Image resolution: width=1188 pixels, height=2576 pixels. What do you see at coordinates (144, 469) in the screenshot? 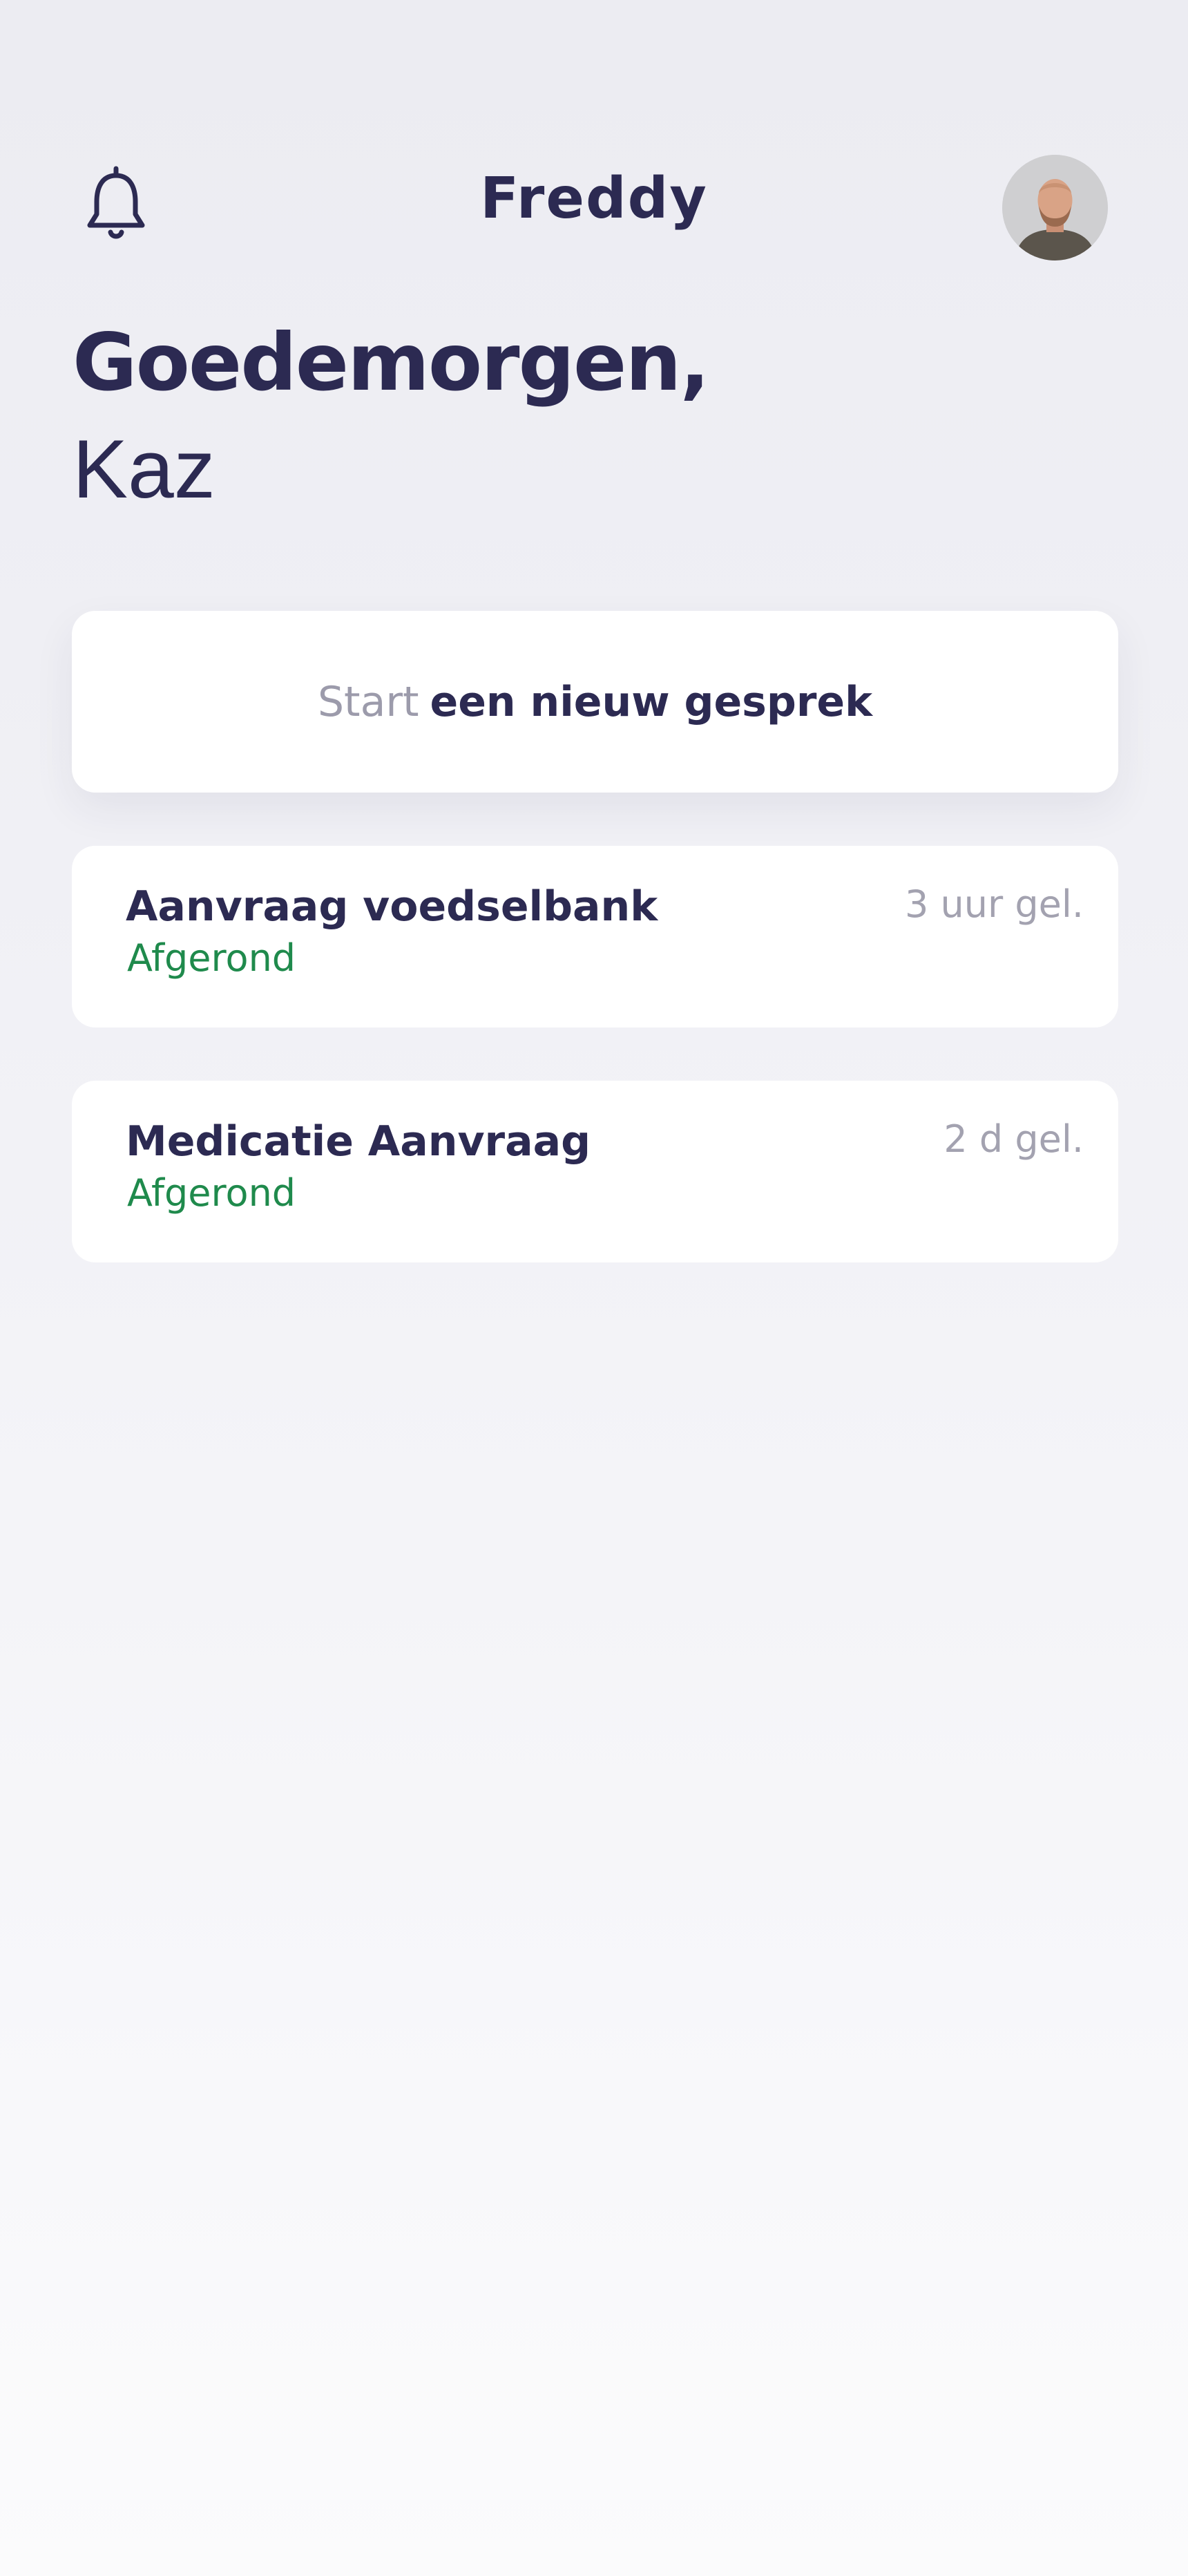
I see `user-name: Kaz` at bounding box center [144, 469].